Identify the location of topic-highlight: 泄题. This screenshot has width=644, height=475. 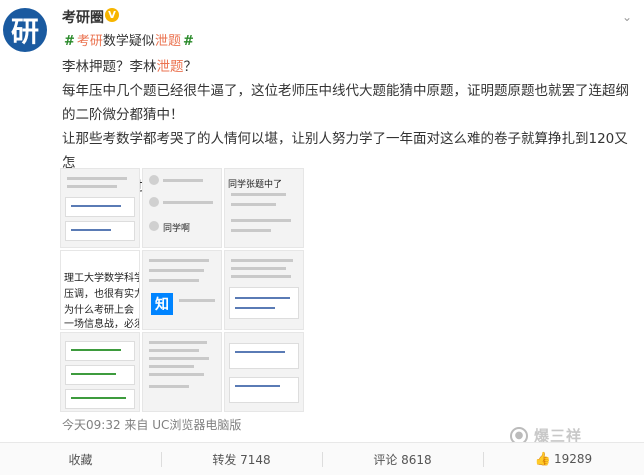
(167, 41).